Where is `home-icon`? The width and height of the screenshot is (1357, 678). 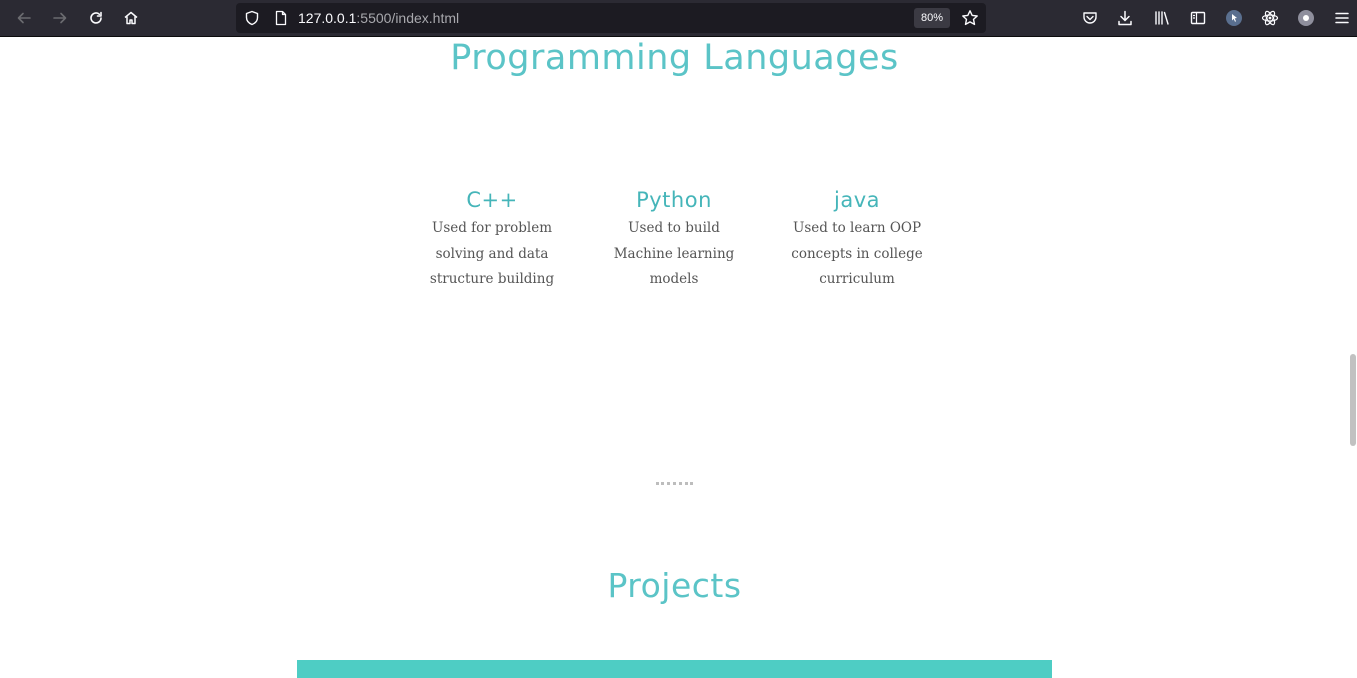
home-icon is located at coordinates (131, 18).